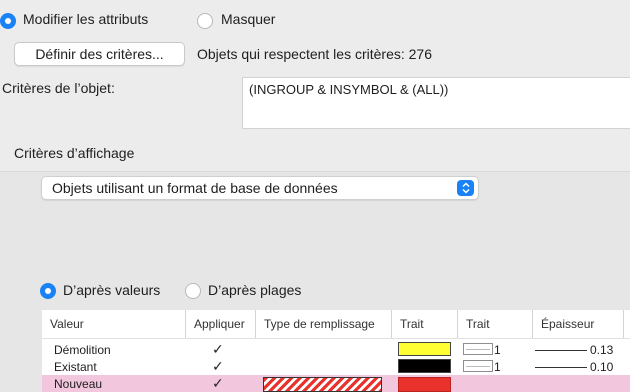  I want to click on matching-objects-label: Objets qui respectent les critères: 276, so click(315, 54).